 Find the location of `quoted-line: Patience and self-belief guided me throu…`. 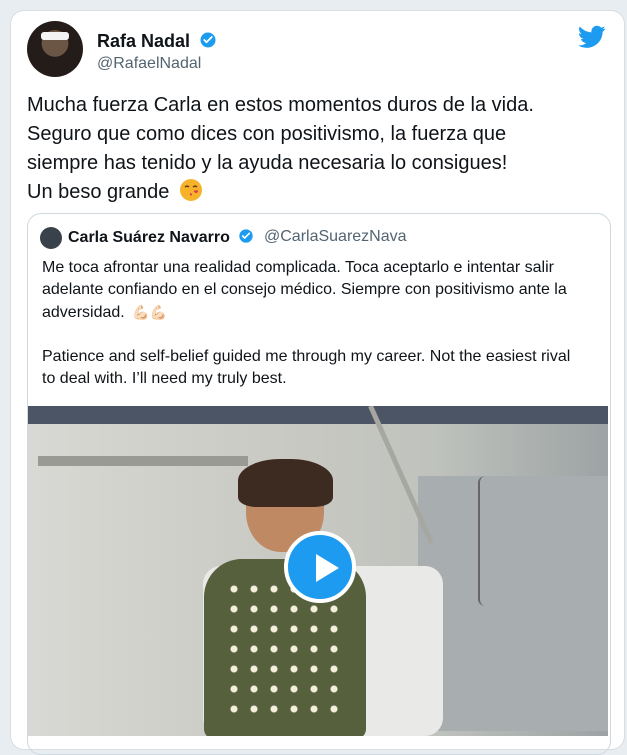

quoted-line: Patience and self-belief guided me throu… is located at coordinates (306, 356).